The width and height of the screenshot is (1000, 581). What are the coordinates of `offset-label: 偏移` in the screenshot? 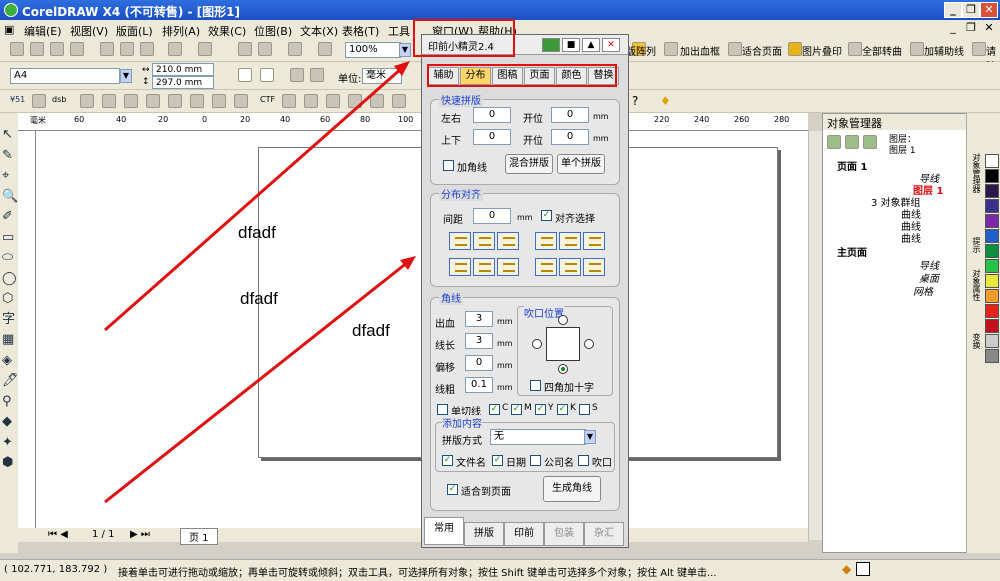 It's located at (445, 368).